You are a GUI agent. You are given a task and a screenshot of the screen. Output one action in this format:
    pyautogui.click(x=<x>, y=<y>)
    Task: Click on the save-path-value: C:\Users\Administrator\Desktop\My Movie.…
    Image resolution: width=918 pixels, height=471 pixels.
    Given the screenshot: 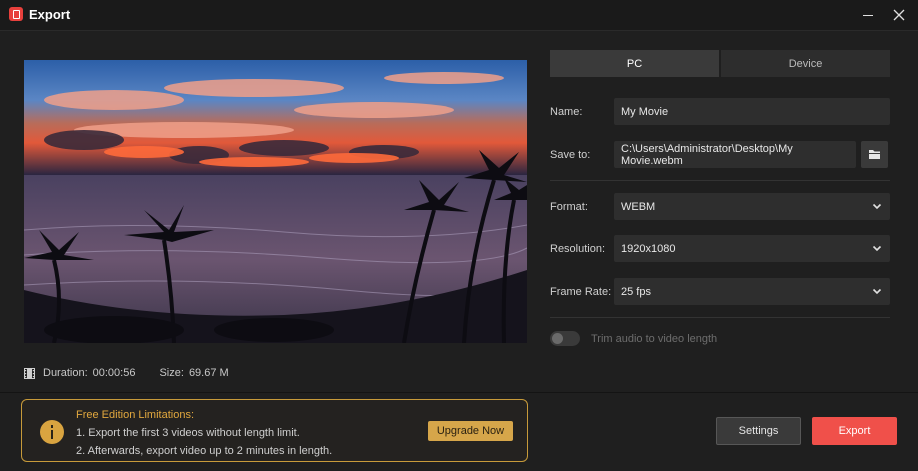 What is the action you would take?
    pyautogui.click(x=707, y=154)
    